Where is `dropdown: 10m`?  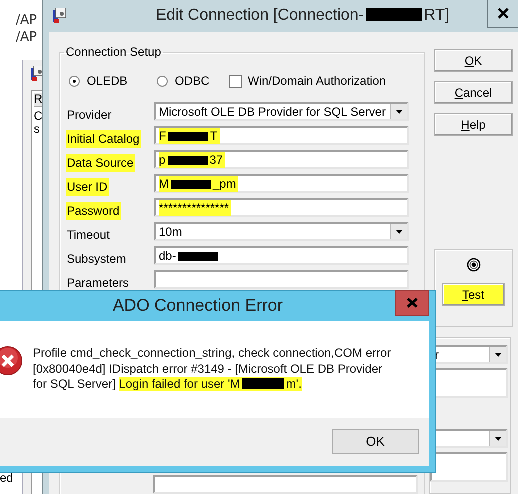 dropdown: 10m is located at coordinates (281, 231).